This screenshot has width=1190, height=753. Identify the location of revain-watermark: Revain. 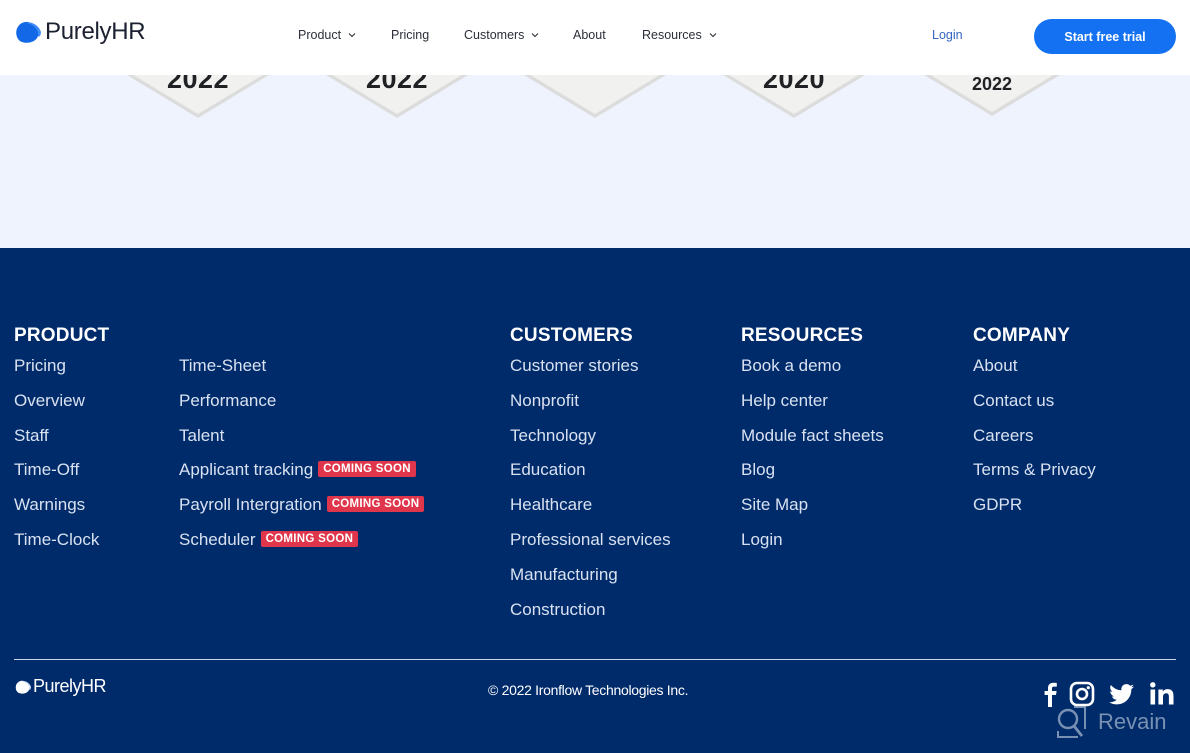
(1110, 722).